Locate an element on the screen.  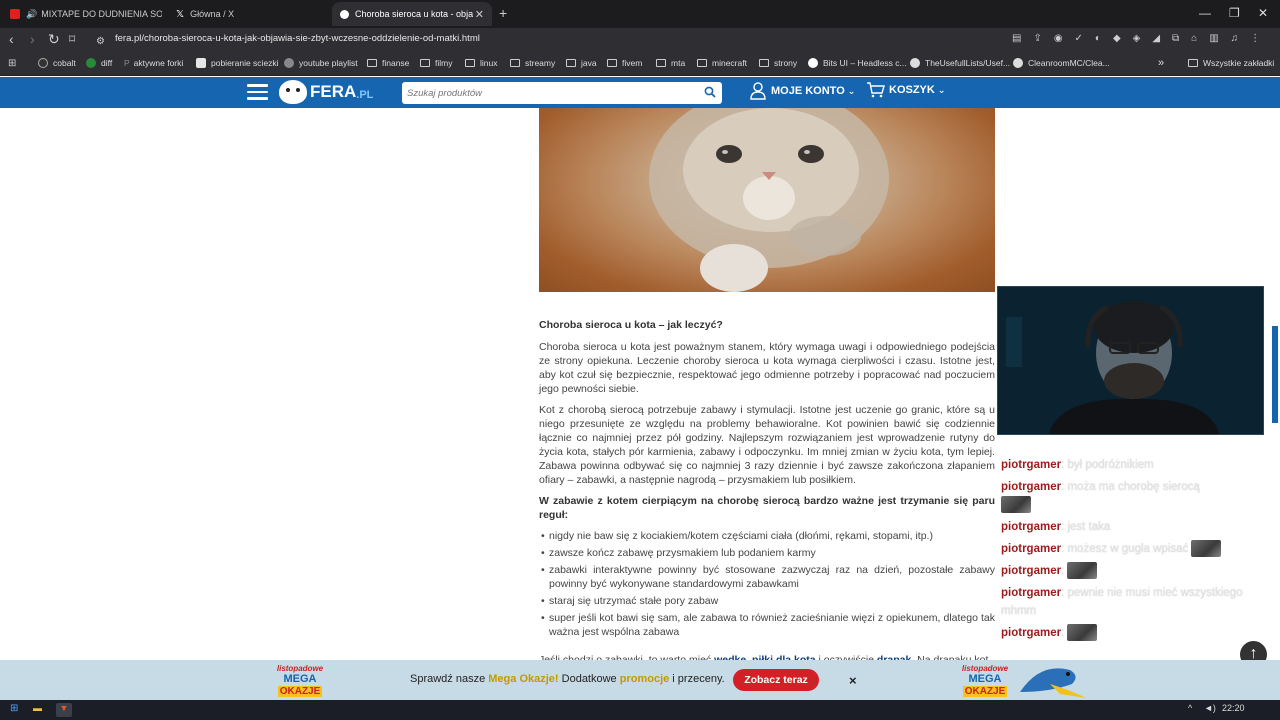
parrot-icon is located at coordinates (1053, 683).